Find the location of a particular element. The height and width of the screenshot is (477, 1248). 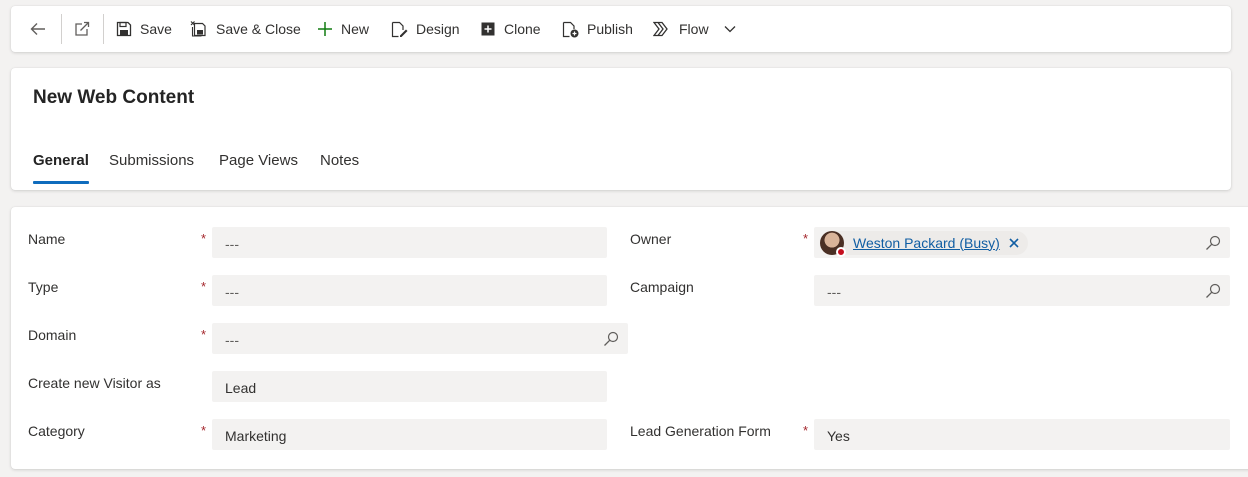

chevron-down-icon is located at coordinates (730, 29).